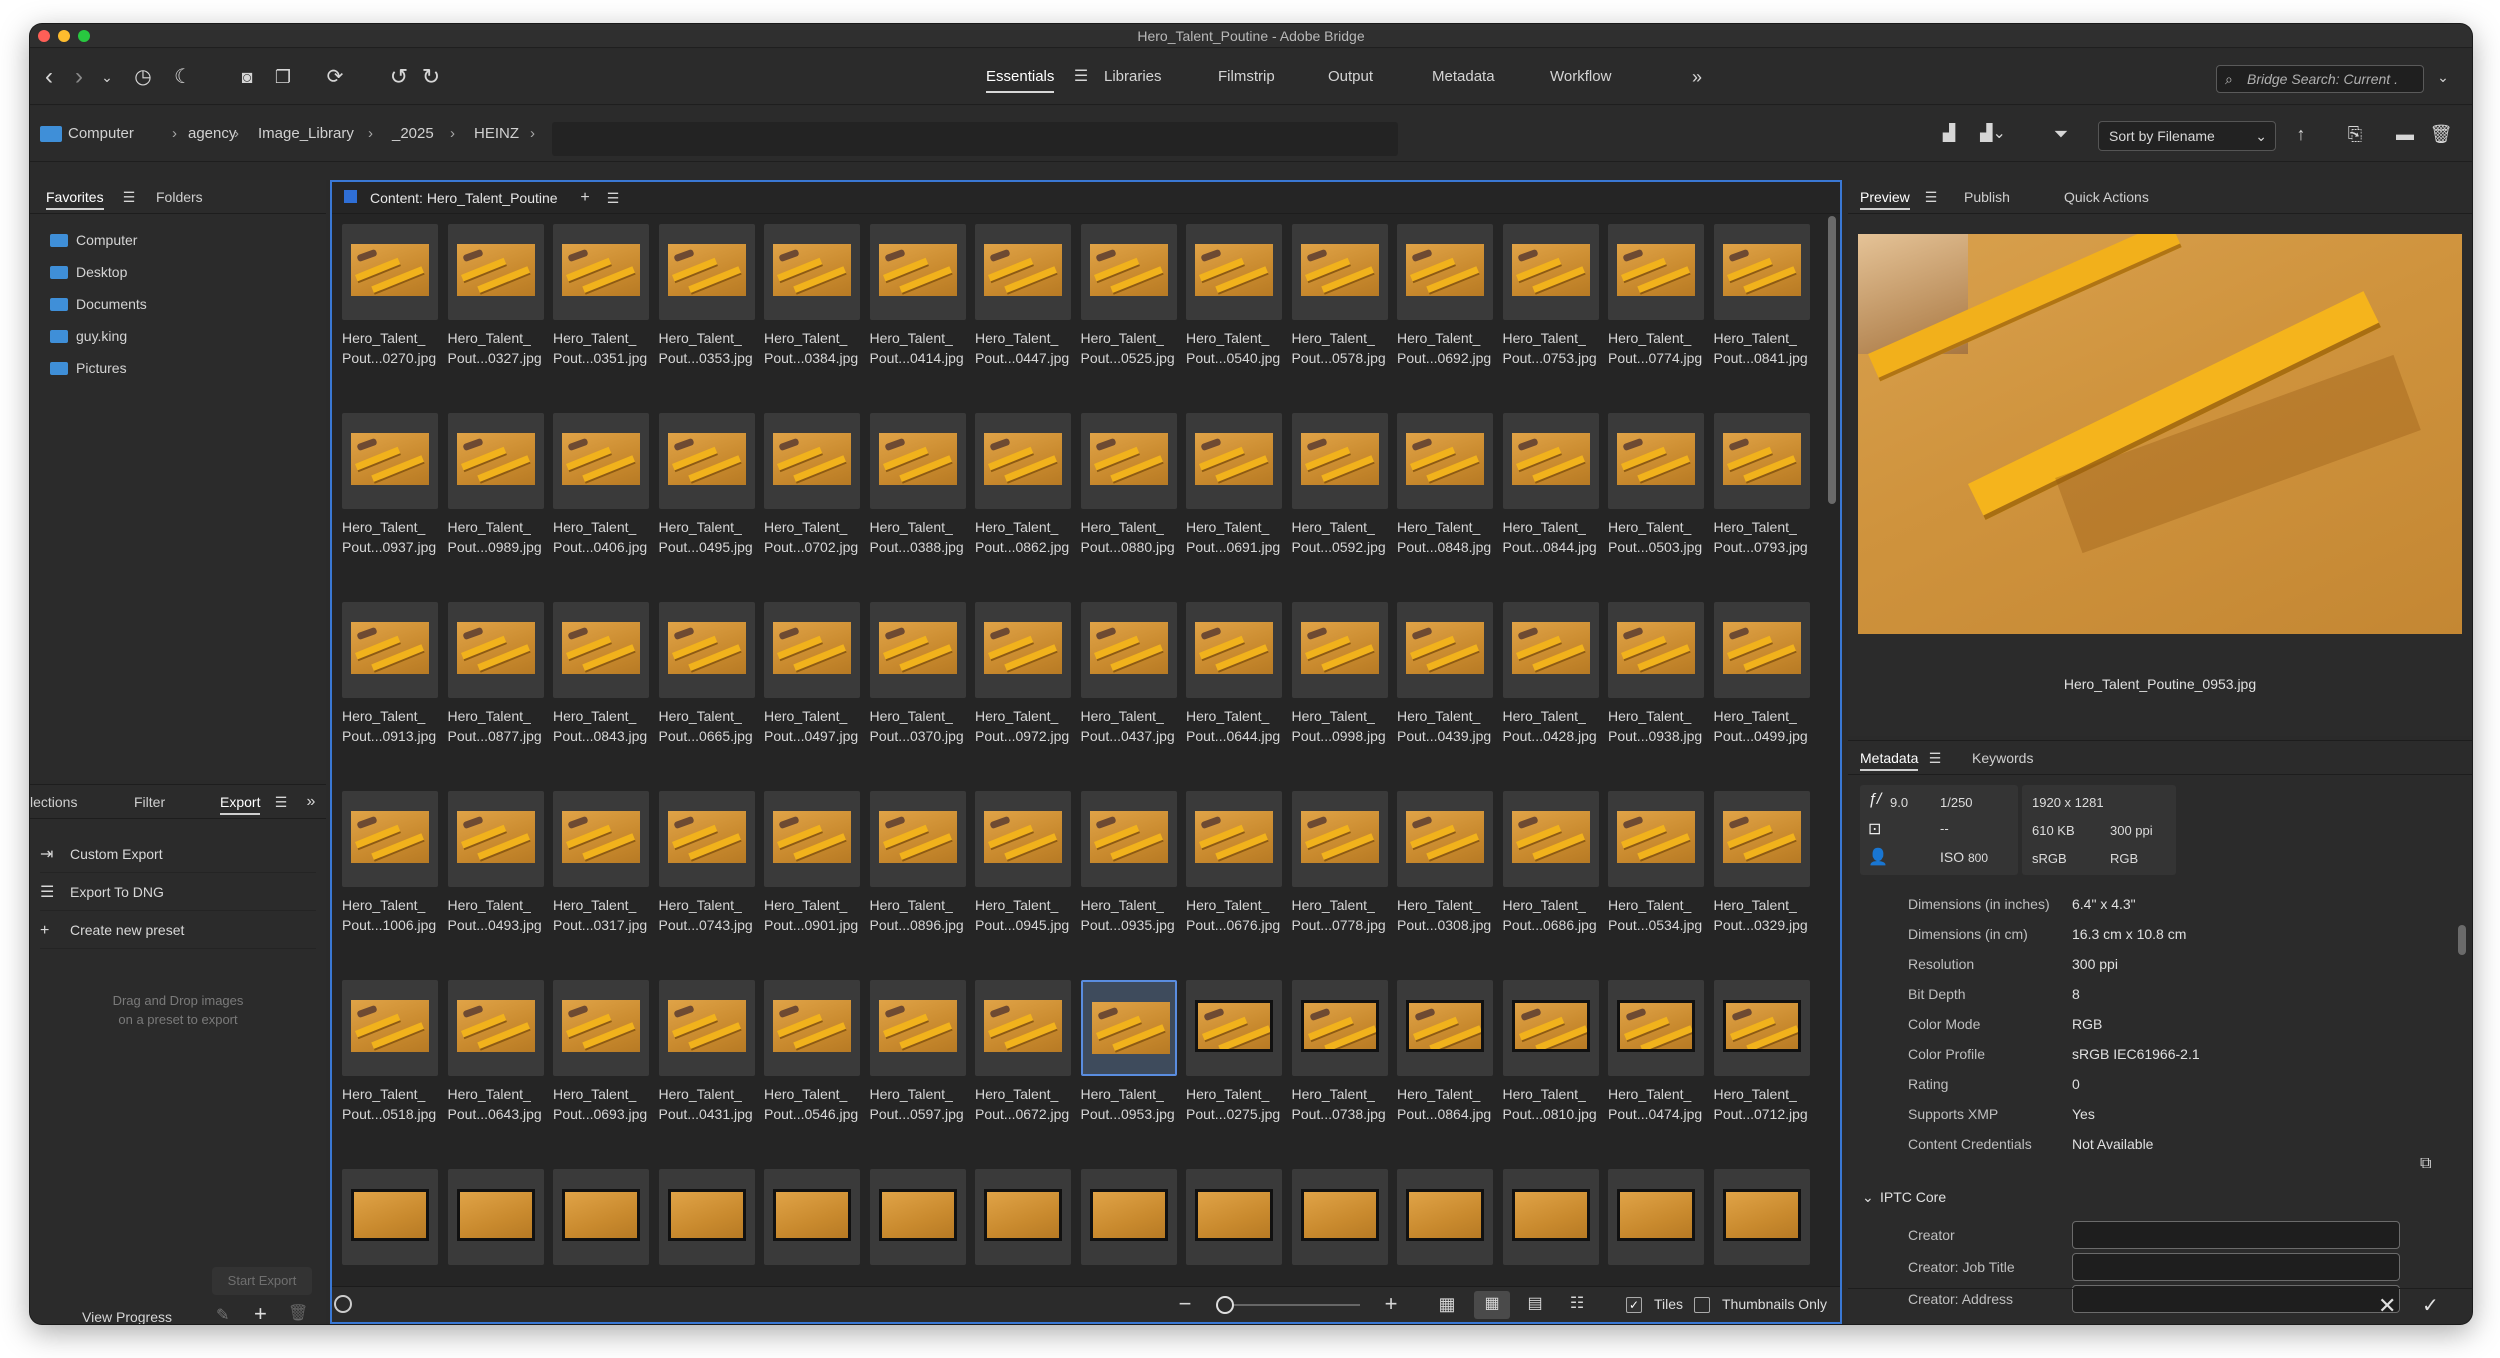  I want to click on cancel-icon: ✕, so click(2387, 1306).